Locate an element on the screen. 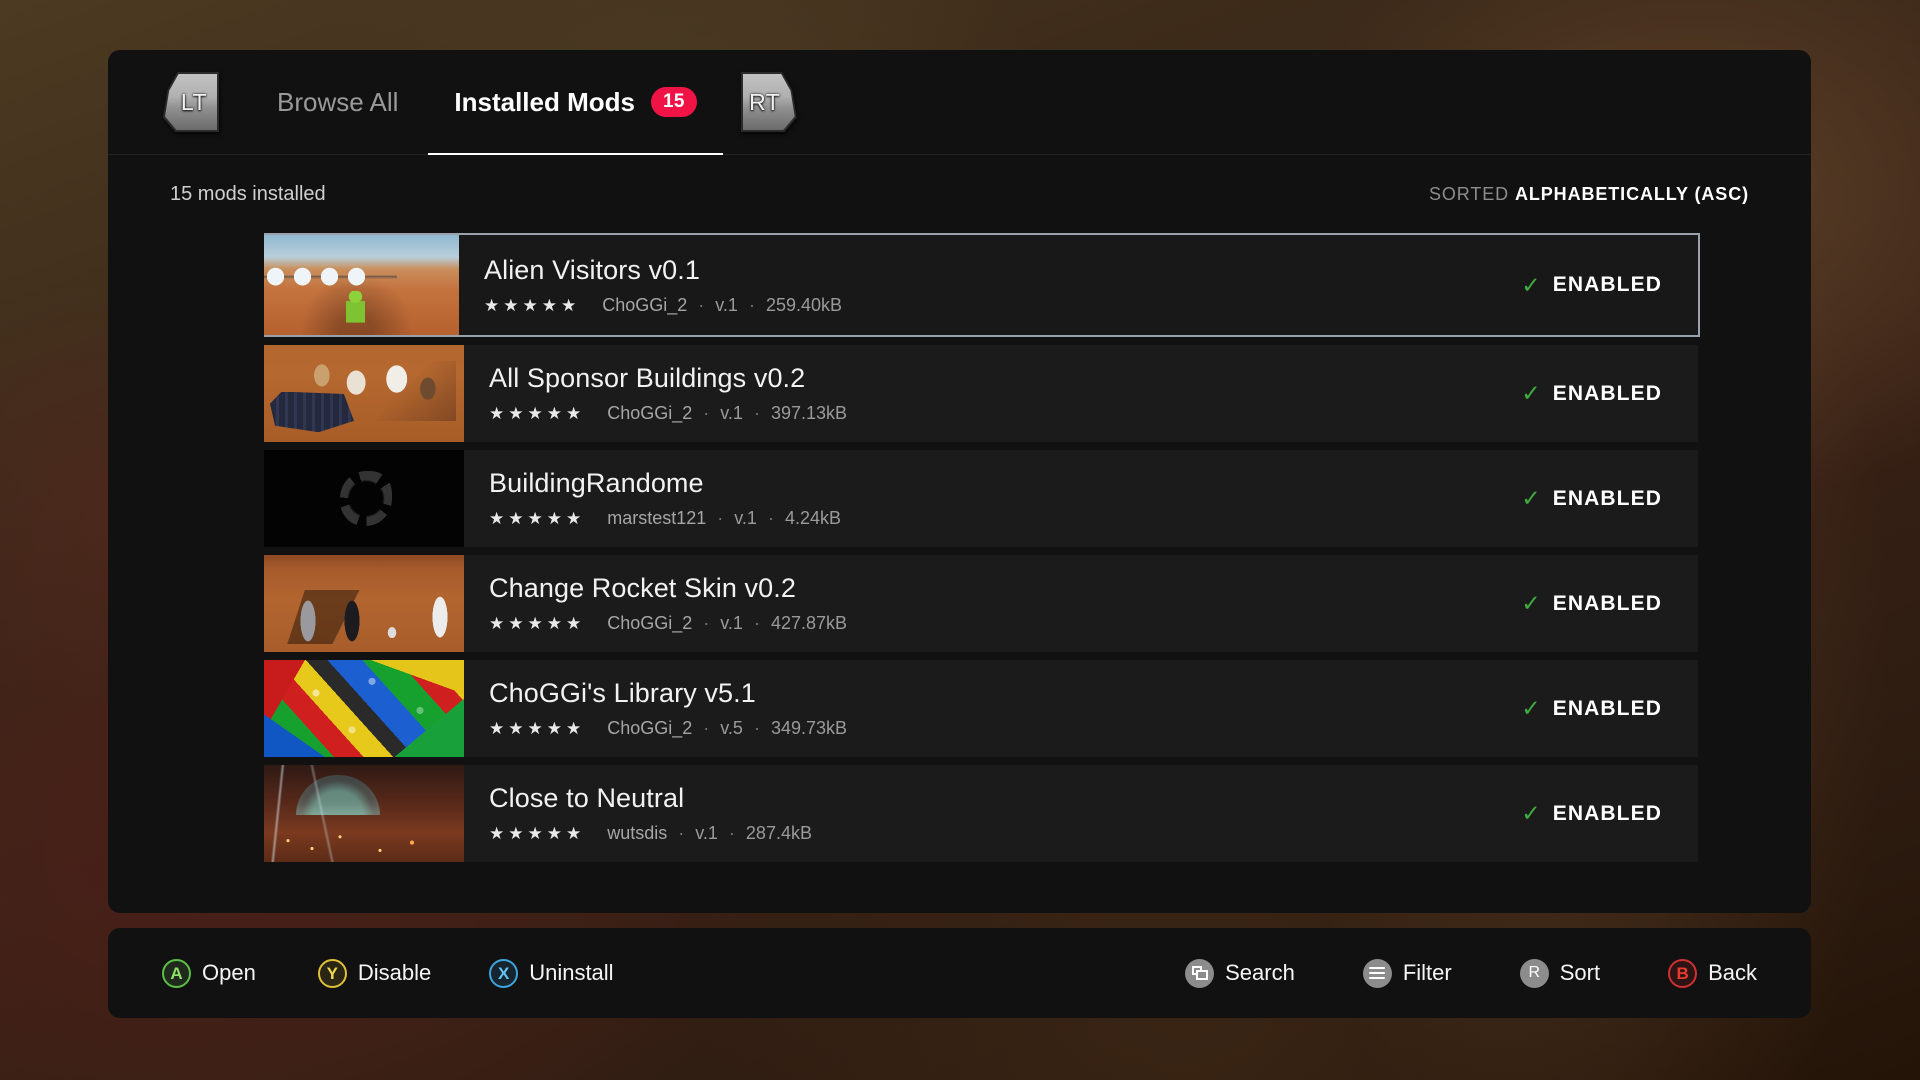 The image size is (1920, 1080). mod-meta: ★★★★★ ChoGGi_2 · v.1 · 259.40kB is located at coordinates (1002, 305).